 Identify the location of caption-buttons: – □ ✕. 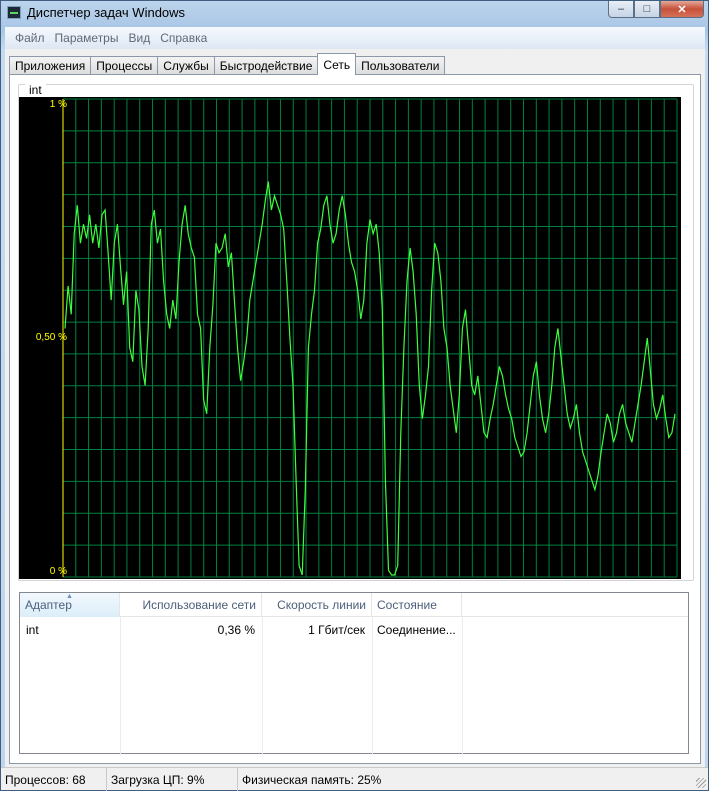
(656, 9).